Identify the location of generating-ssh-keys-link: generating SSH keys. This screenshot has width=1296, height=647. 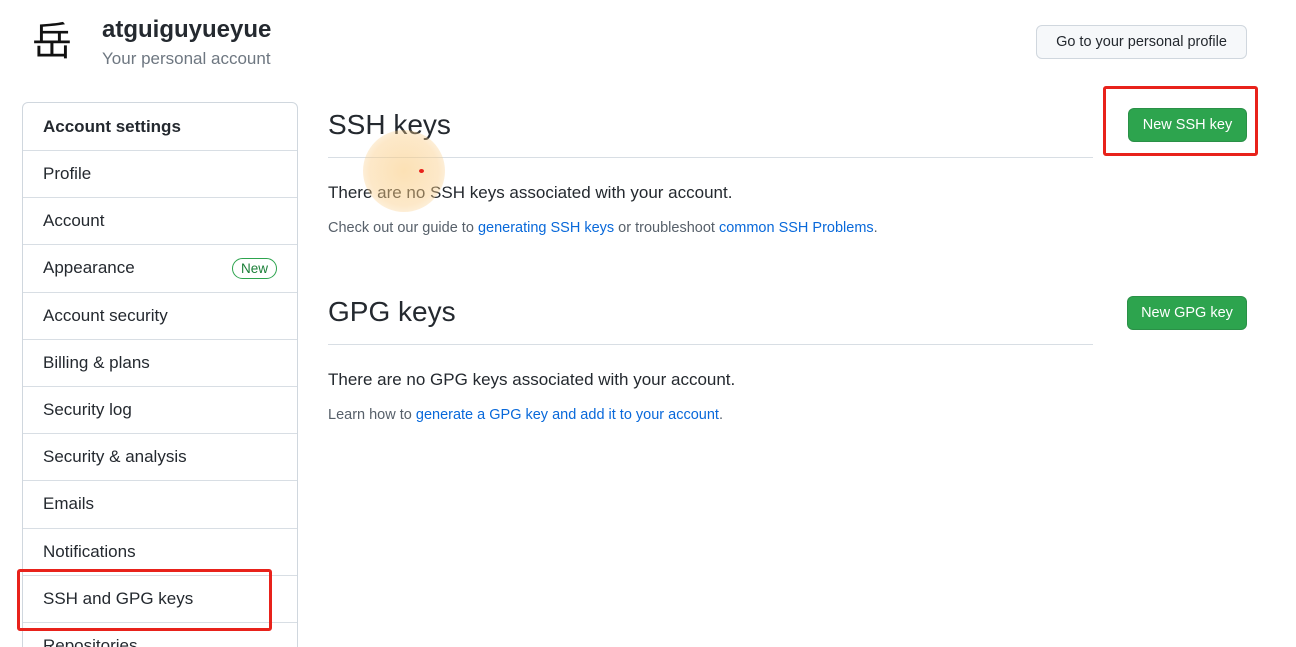
(546, 228).